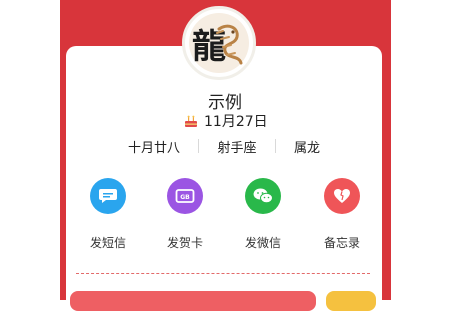  I want to click on primary-action-button, so click(193, 301).